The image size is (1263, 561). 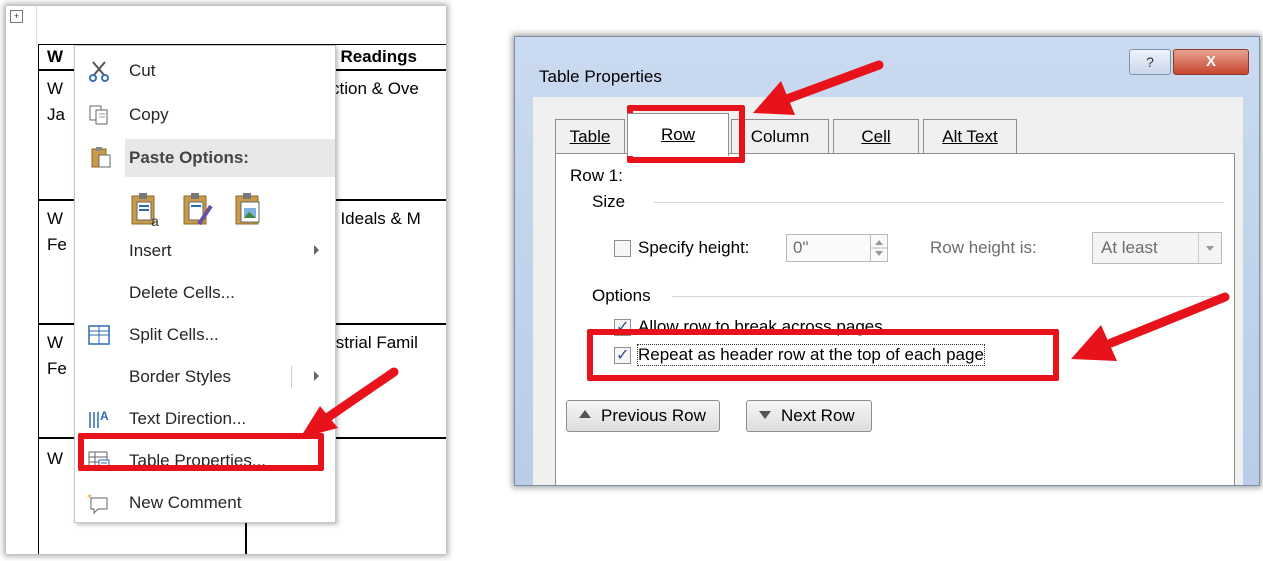 I want to click on next-row-button: Next Row, so click(x=809, y=416).